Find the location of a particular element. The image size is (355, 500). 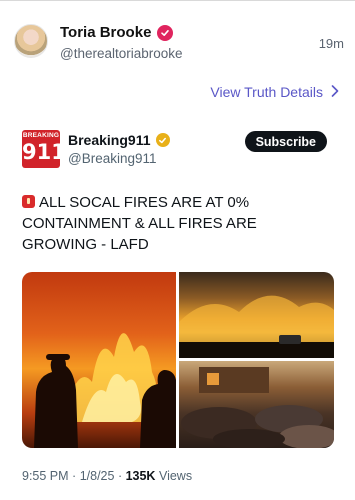

quoted-handle: @Breaking911 is located at coordinates (112, 158).